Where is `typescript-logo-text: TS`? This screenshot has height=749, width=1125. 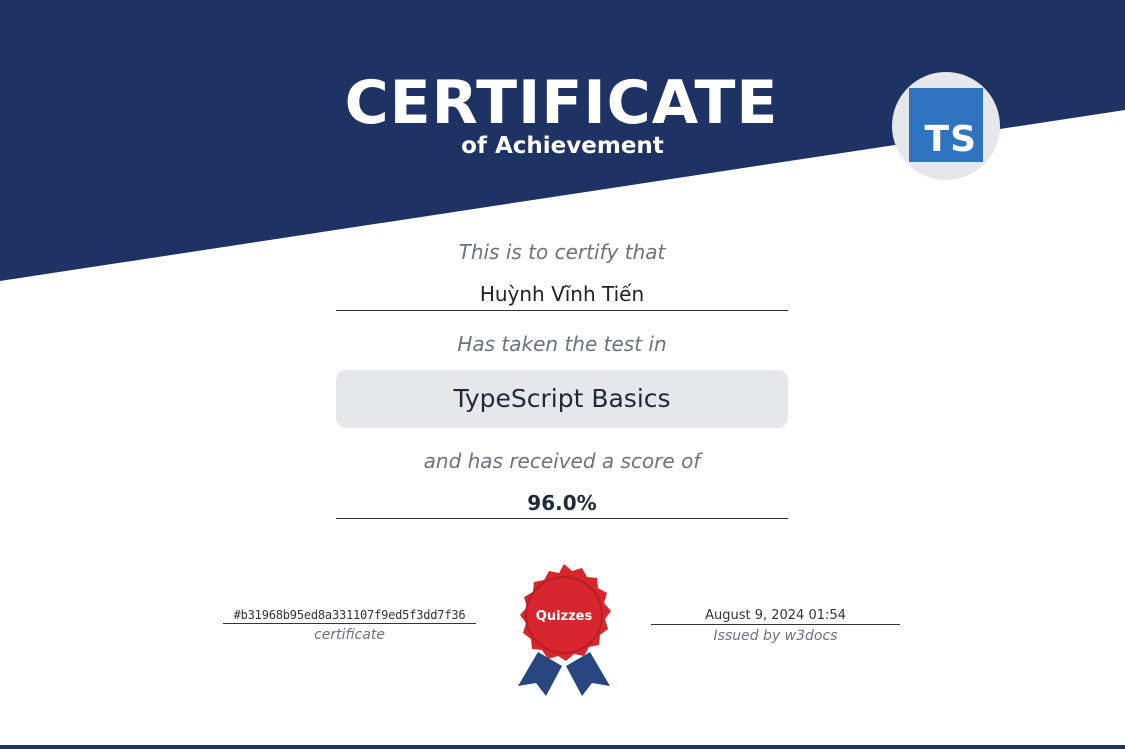 typescript-logo-text: TS is located at coordinates (950, 139).